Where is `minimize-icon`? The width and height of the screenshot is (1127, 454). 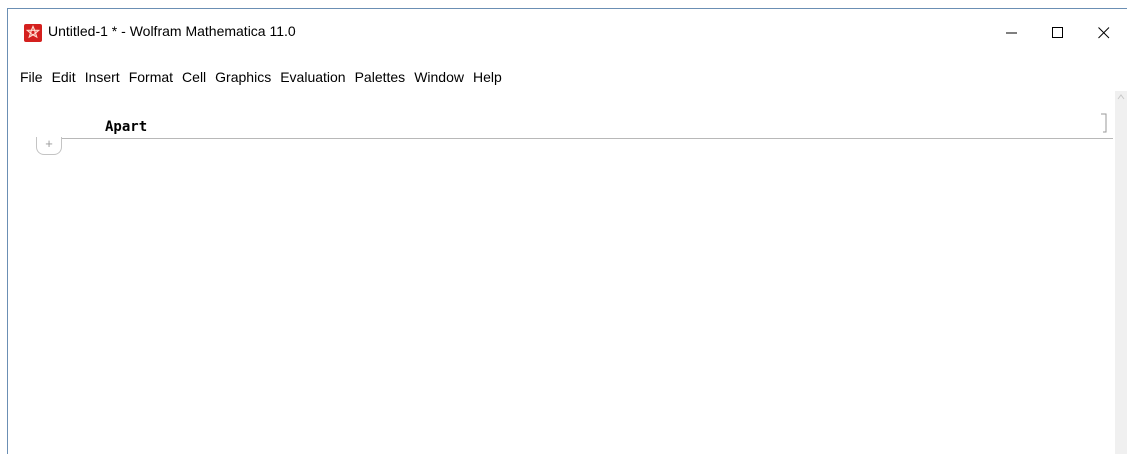 minimize-icon is located at coordinates (1011, 33).